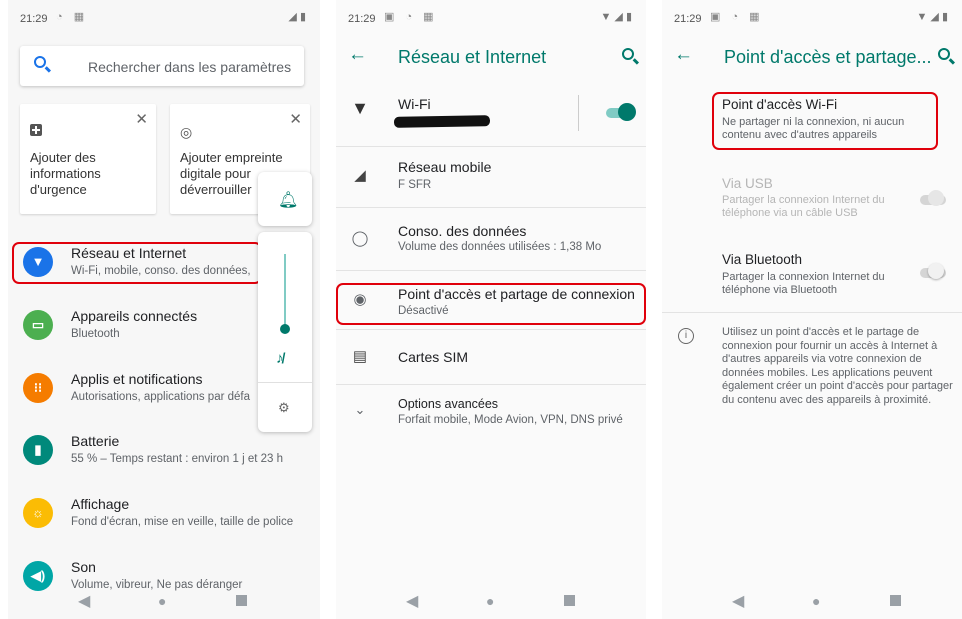 This screenshot has height=619, width=962. I want to click on gear-icon: ⚙, so click(284, 408).